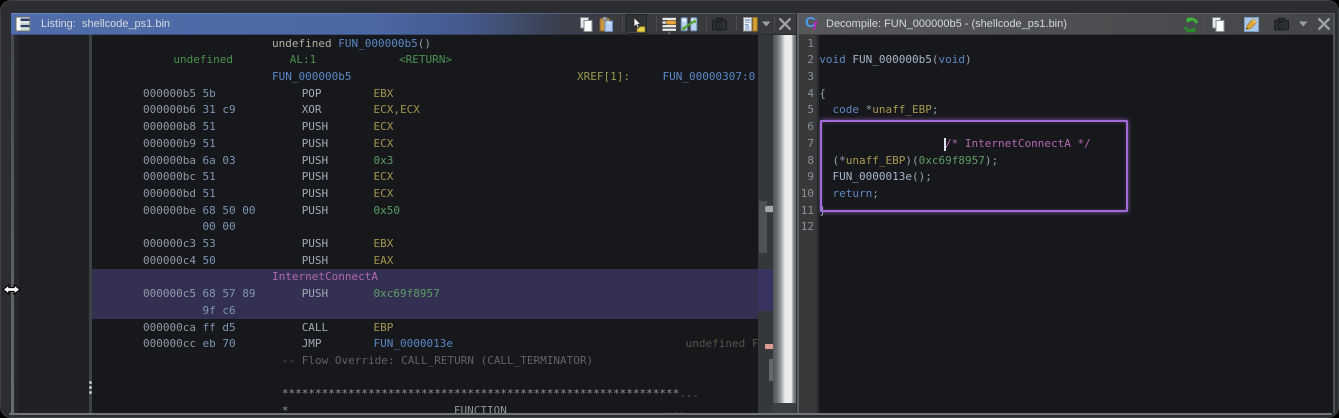  What do you see at coordinates (303, 60) in the screenshot?
I see `listing-field: AL:1` at bounding box center [303, 60].